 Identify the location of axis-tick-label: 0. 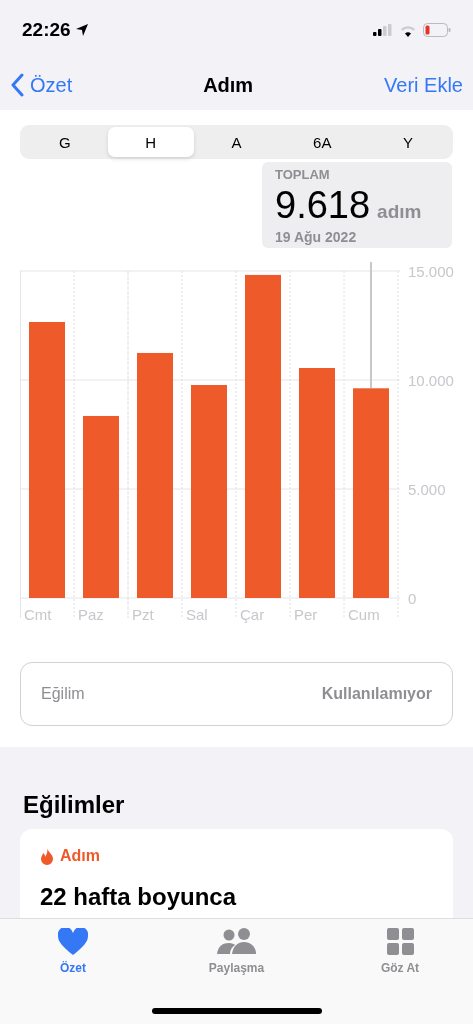
(412, 598).